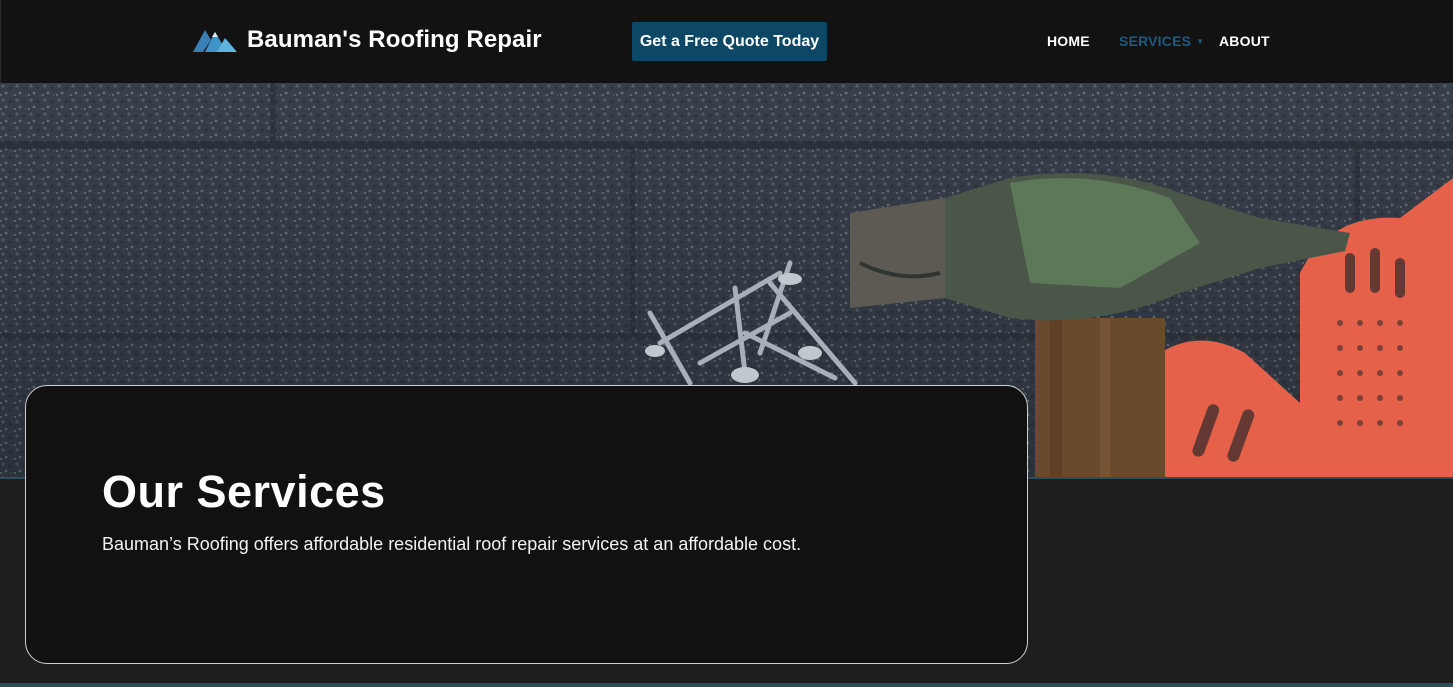 This screenshot has width=1453, height=687. I want to click on free-quote-button: Get a Free Quote Today, so click(729, 41).